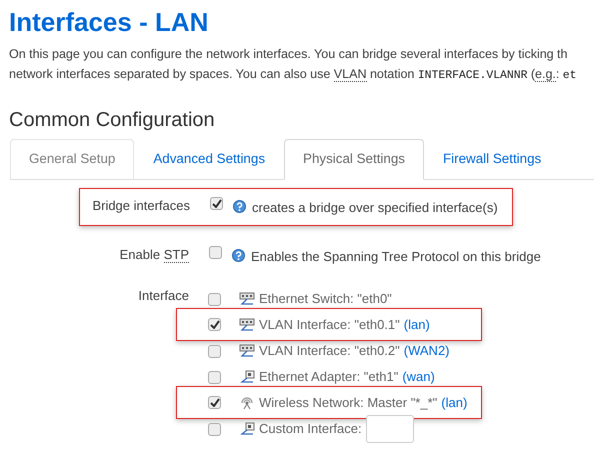 The height and width of the screenshot is (454, 594). What do you see at coordinates (427, 351) in the screenshot?
I see `network-link: (WAN2)` at bounding box center [427, 351].